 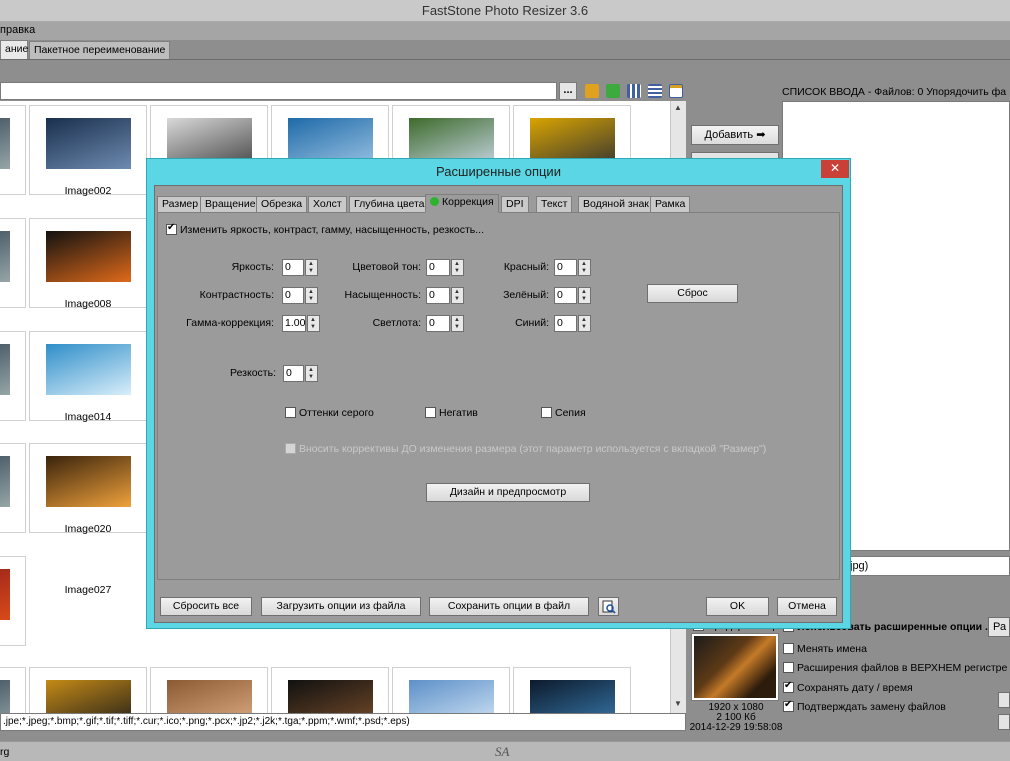 What do you see at coordinates (678, 107) in the screenshot?
I see `scroll-up-icon: ▲` at bounding box center [678, 107].